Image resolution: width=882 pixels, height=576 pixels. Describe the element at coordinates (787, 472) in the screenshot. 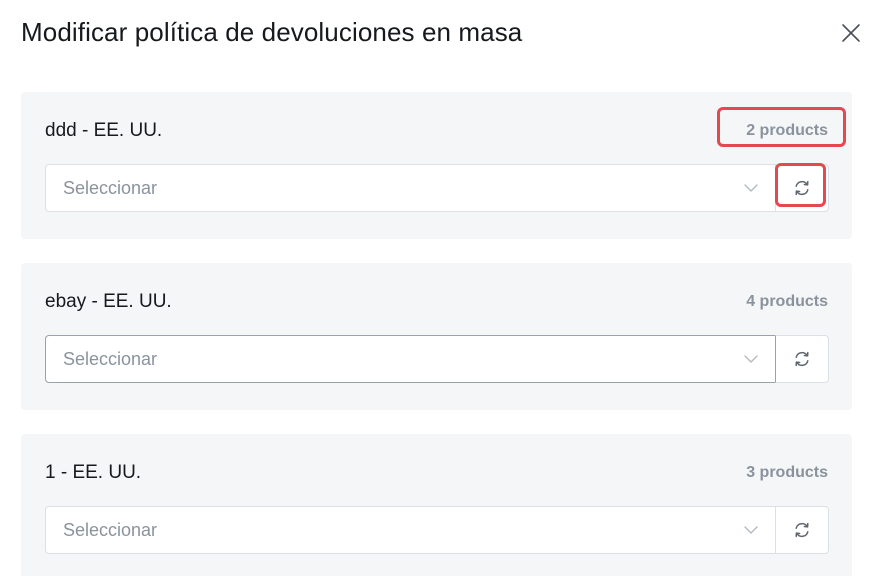

I see `product-count: 3 products` at that location.